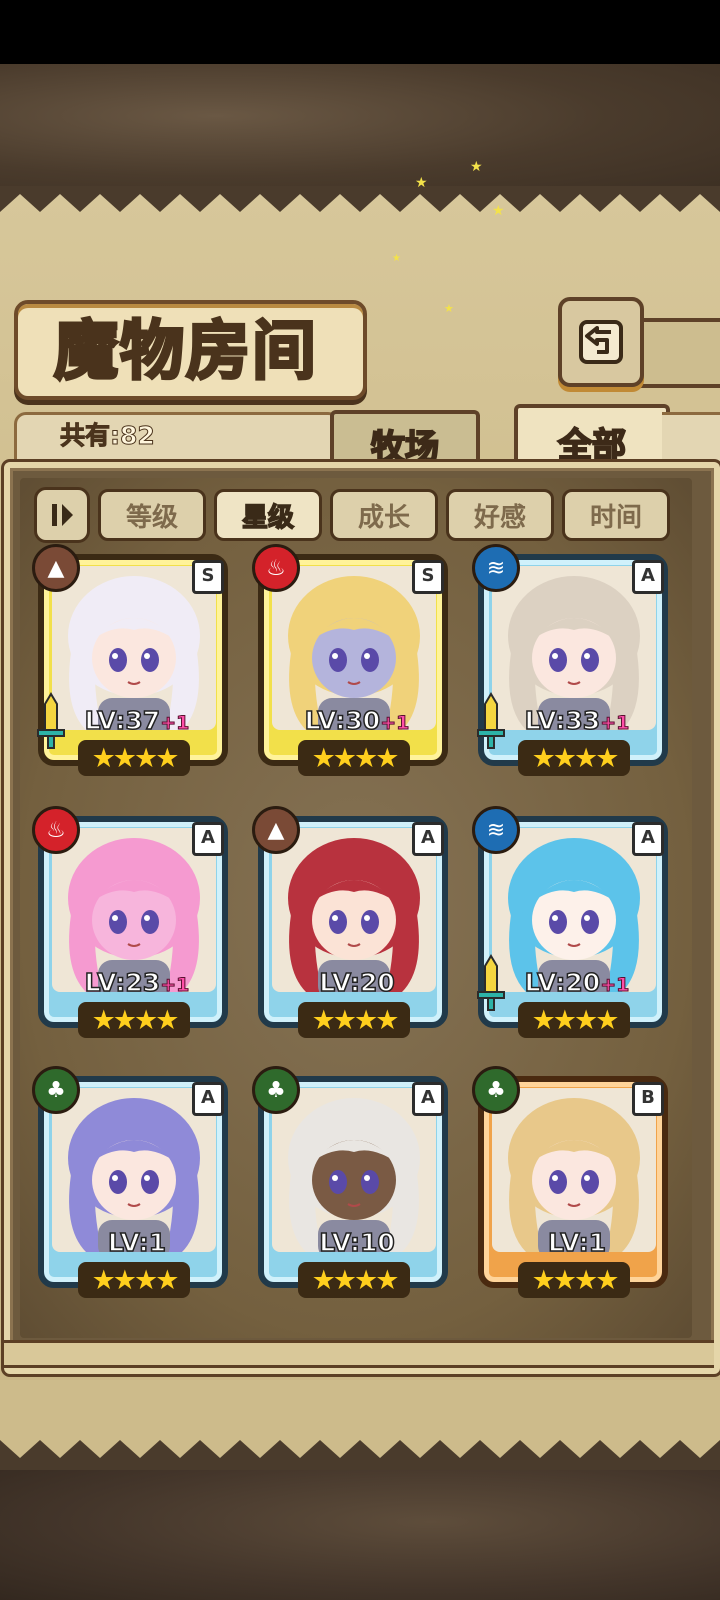 This screenshot has height=1600, width=720. I want to click on map-background-bottom, so click(360, 1535).